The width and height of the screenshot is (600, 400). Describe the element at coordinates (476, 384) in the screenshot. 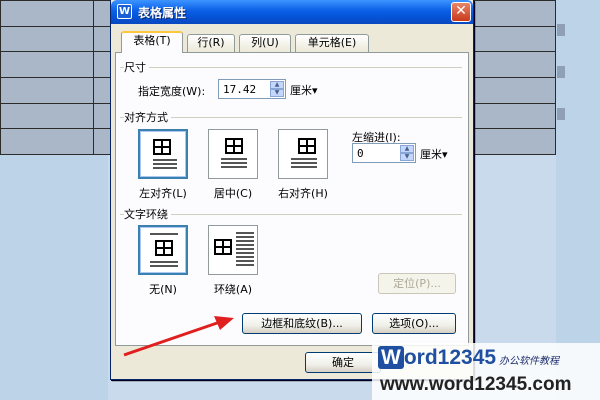

I see `watermark-url: www.word12345.com` at that location.